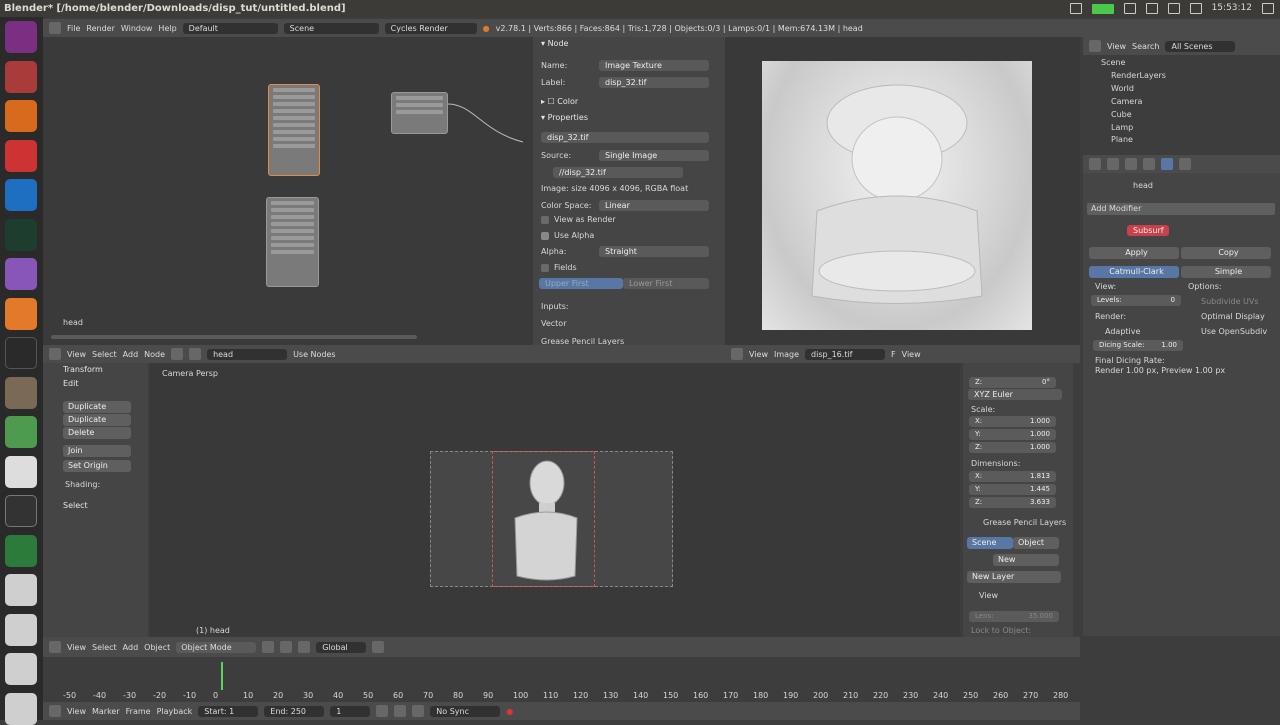 Image resolution: width=1280 pixels, height=725 pixels. What do you see at coordinates (341, 647) in the screenshot?
I see `transform-orientation-dropdown: Global` at bounding box center [341, 647].